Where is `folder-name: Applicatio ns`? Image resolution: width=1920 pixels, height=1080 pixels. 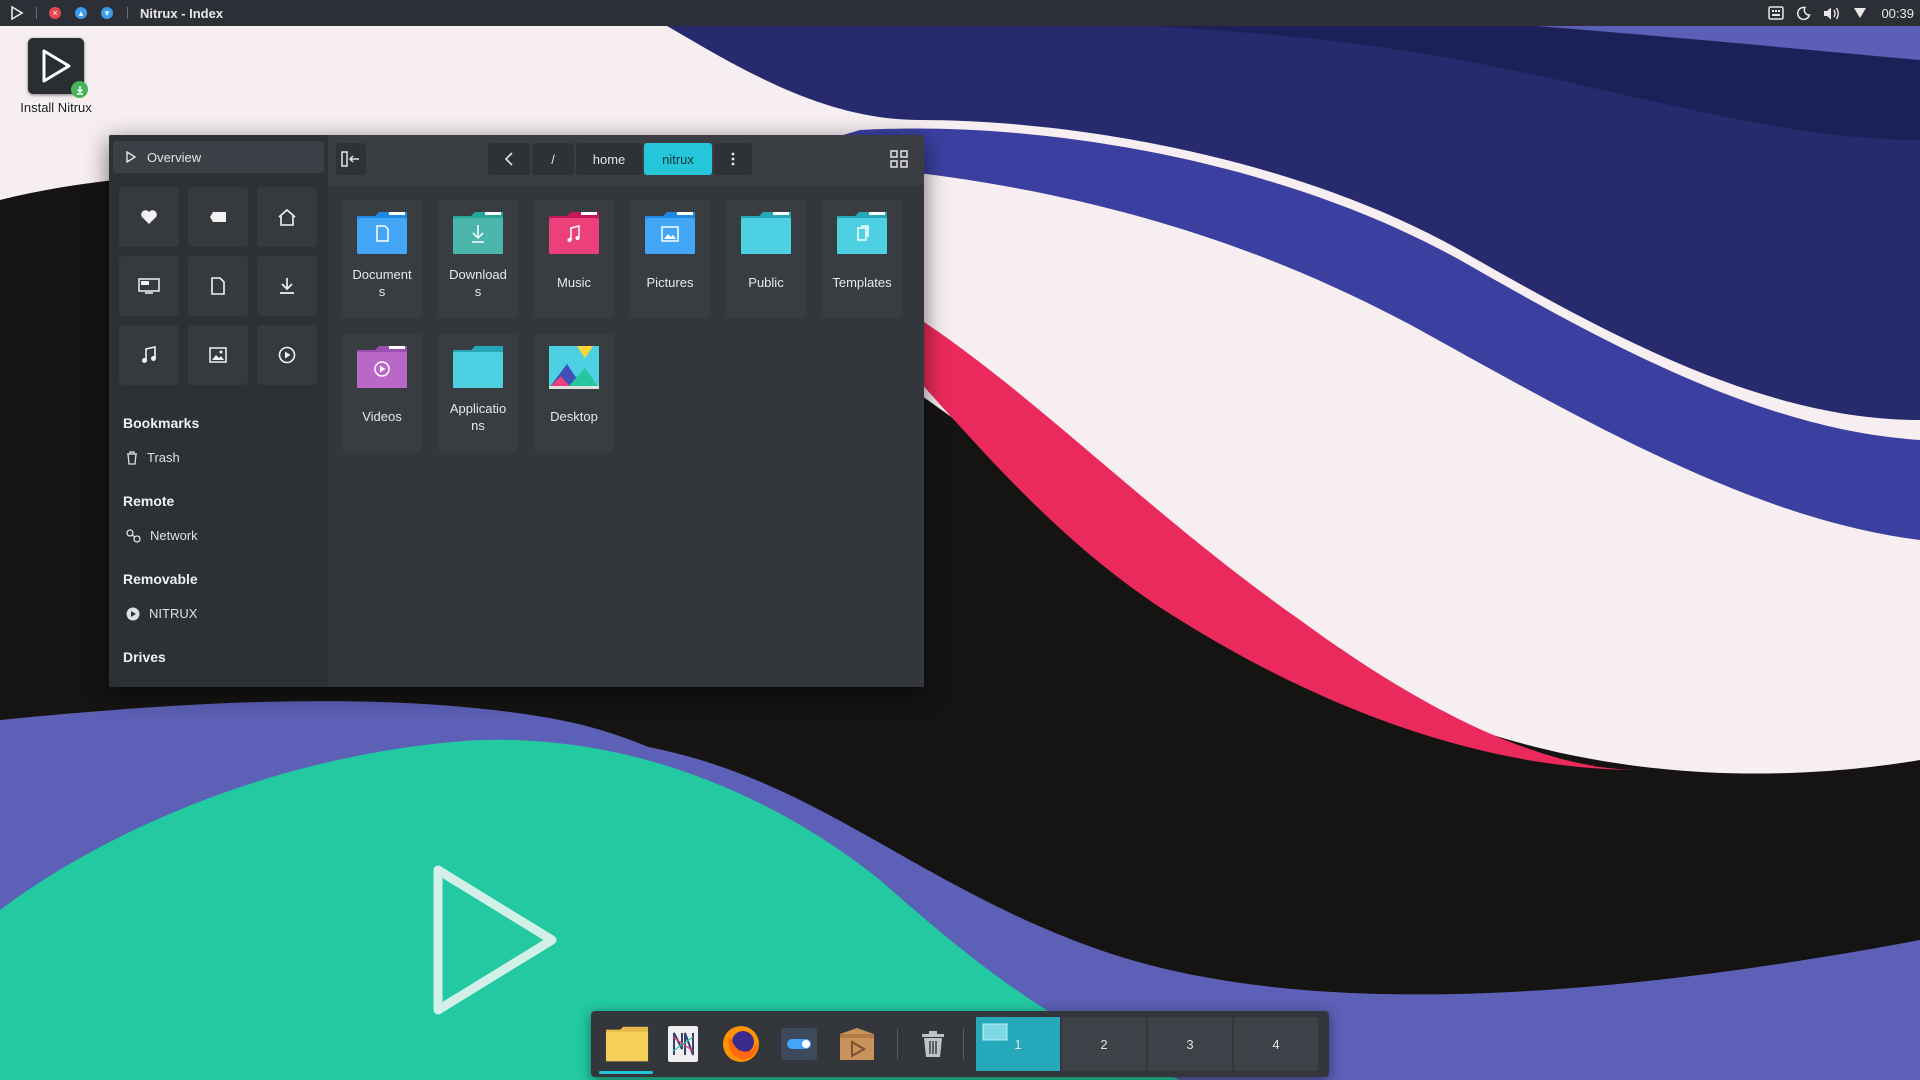
folder-name: Applicatio ns is located at coordinates (478, 417).